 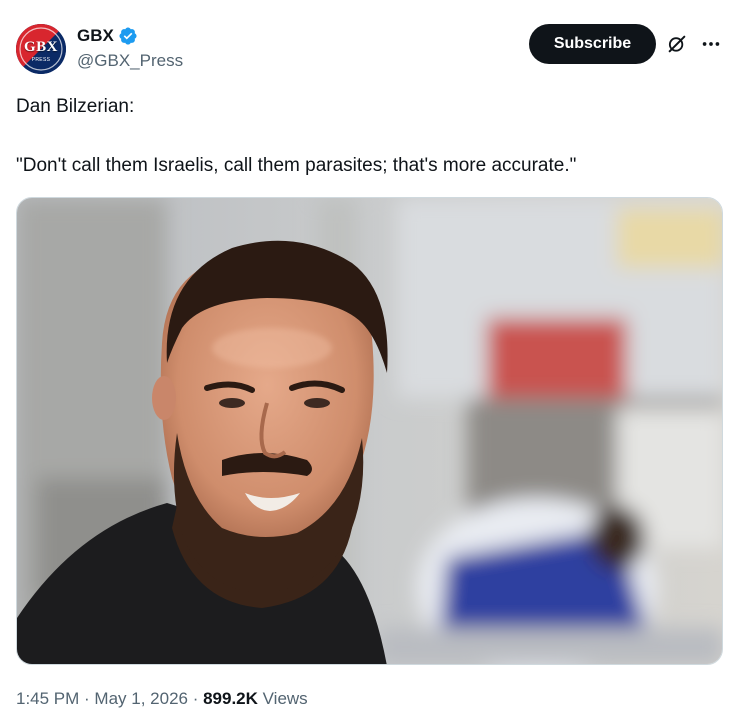 What do you see at coordinates (130, 61) in the screenshot?
I see `author-handle: @GBX_Press` at bounding box center [130, 61].